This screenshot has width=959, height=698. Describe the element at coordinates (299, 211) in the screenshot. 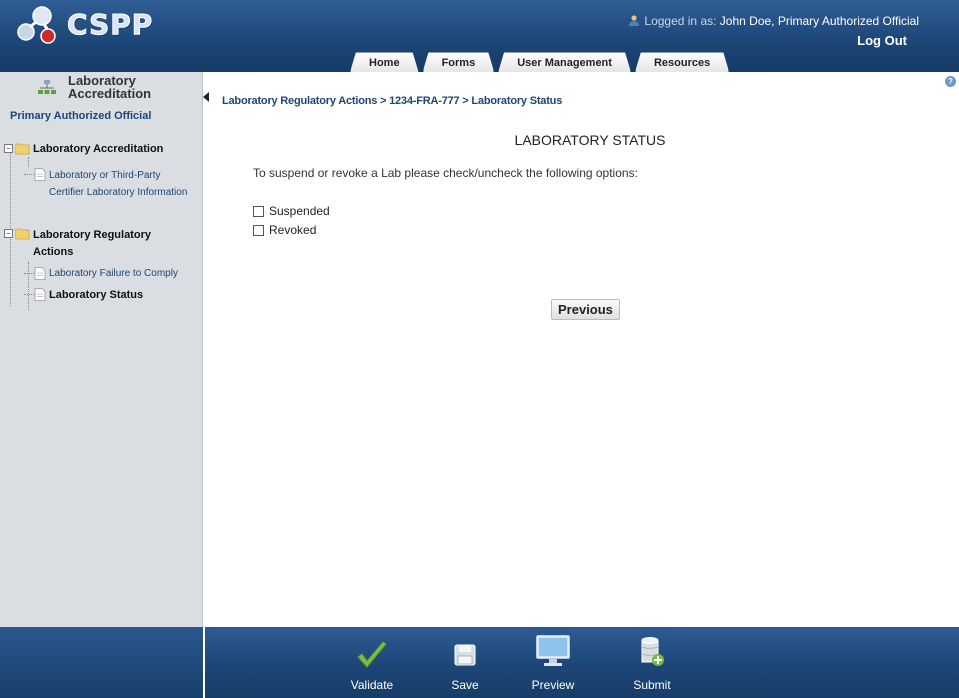

I see `option-label: Suspended` at that location.